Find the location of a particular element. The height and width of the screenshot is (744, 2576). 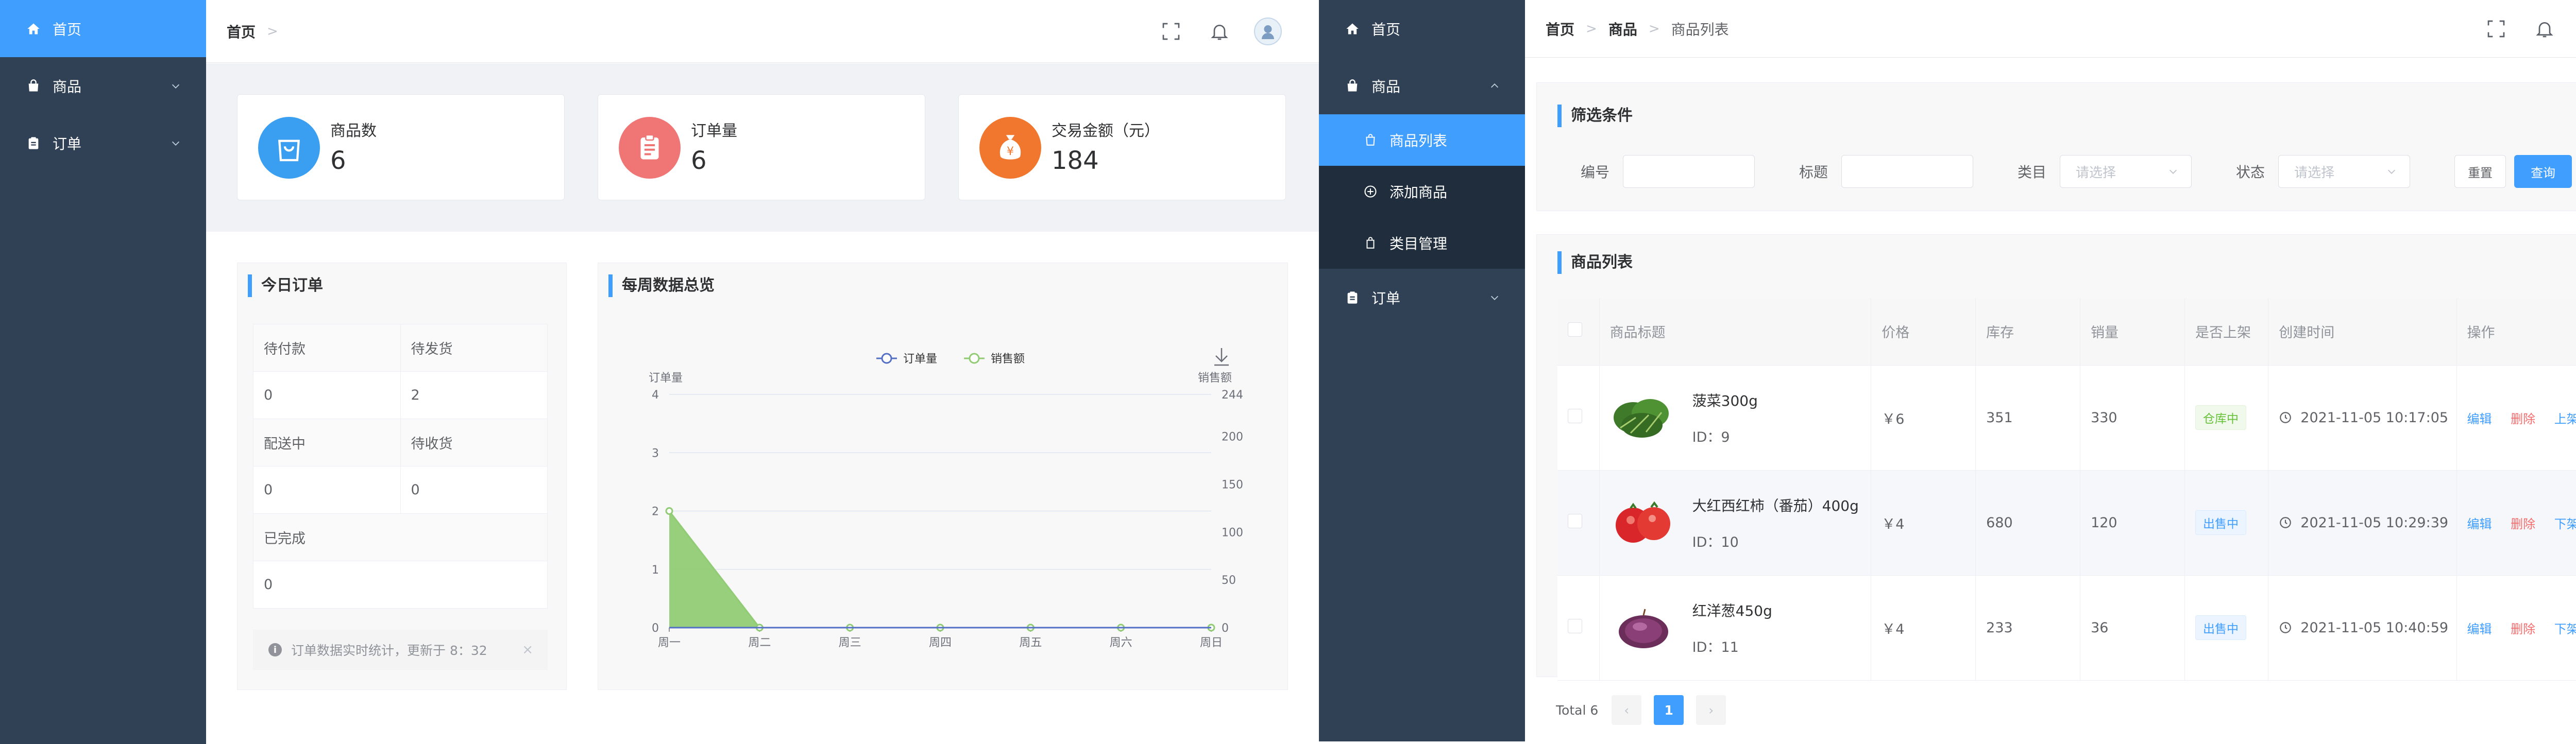

top-header: 首页 > 商品 > 商品列表 is located at coordinates (2050, 29).